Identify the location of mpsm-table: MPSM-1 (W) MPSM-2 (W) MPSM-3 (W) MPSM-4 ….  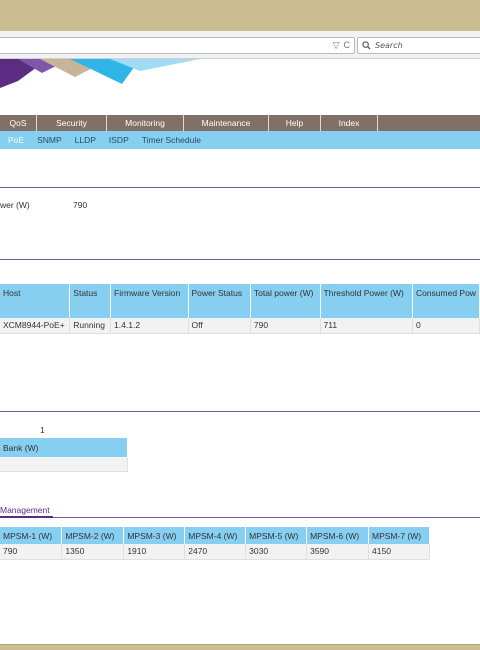
(215, 543).